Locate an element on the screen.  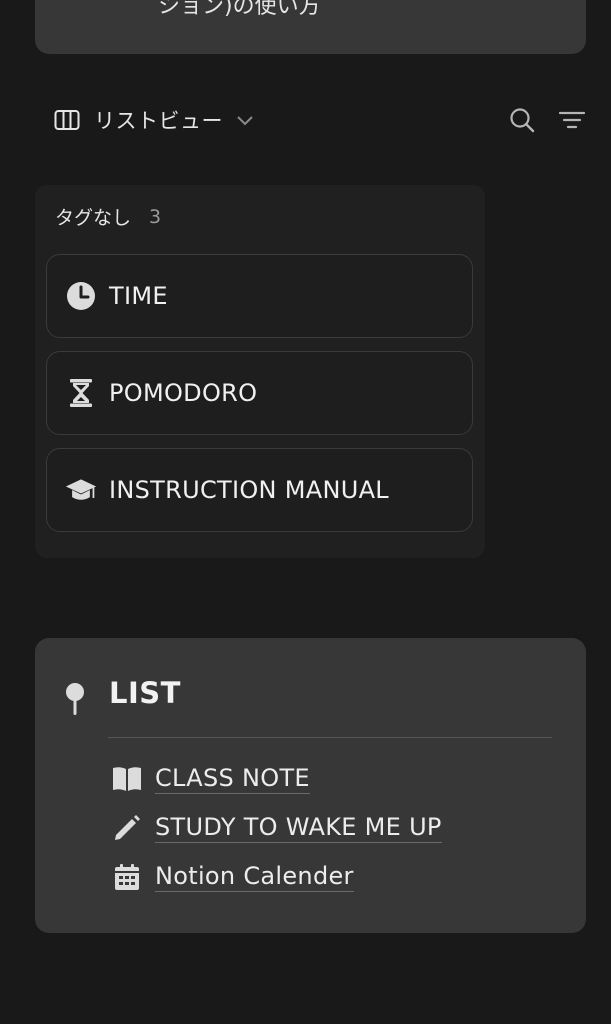
graduation-cap-icon is located at coordinates (81, 490).